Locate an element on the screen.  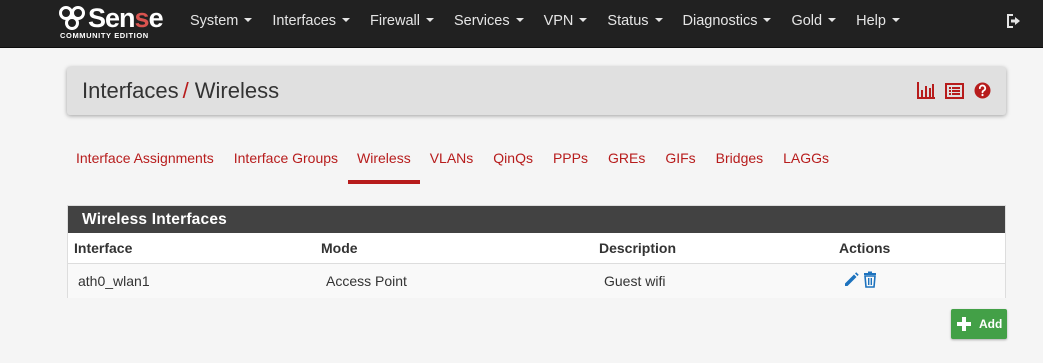
breadcrumb: Interfaces / Wireless is located at coordinates (180, 91).